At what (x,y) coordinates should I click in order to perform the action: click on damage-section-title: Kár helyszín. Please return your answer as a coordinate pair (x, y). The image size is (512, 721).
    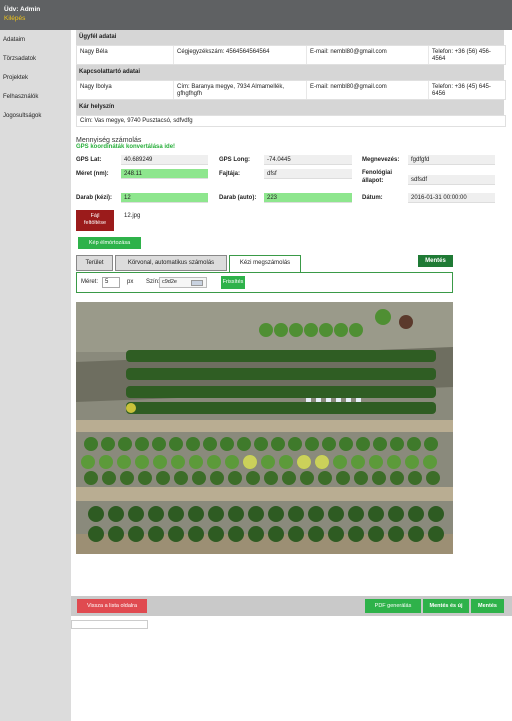
    Looking at the image, I should click on (290, 107).